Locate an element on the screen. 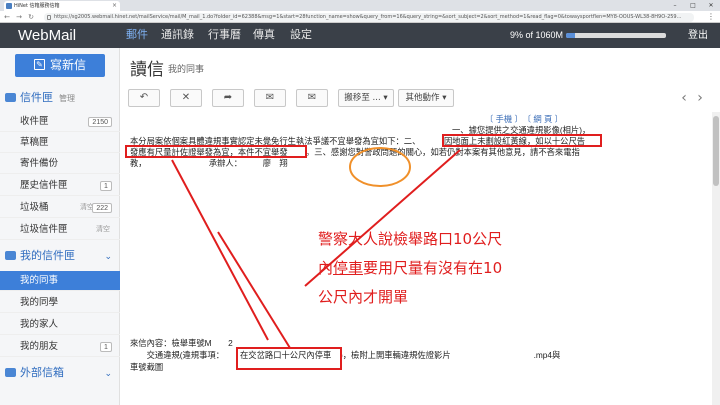 This screenshot has width=720, height=405. annotation-line-2-underlined: 停車 is located at coordinates (348, 268).